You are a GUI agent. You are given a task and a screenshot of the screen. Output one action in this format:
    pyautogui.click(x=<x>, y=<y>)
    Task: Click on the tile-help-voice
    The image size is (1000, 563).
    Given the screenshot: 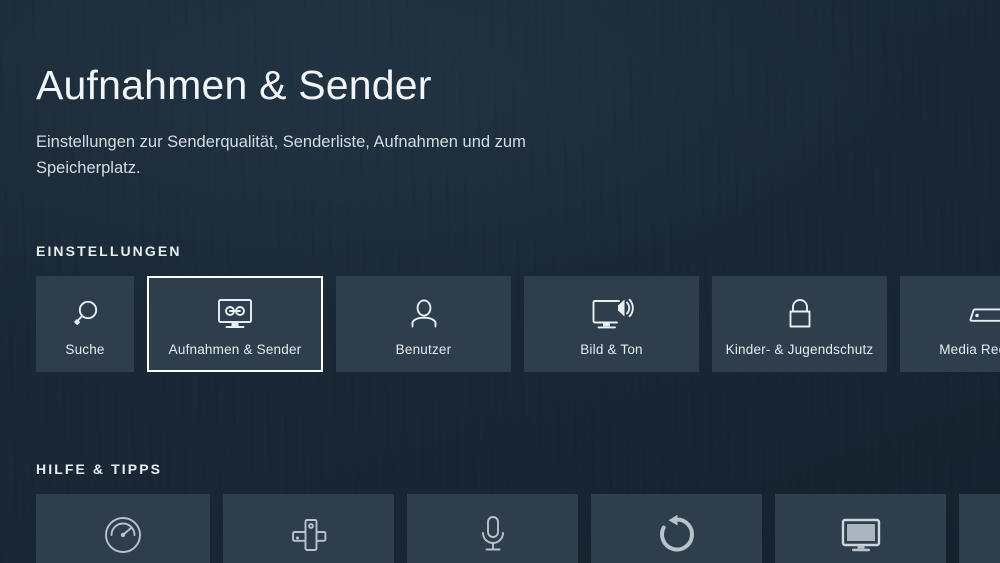 What is the action you would take?
    pyautogui.click(x=492, y=528)
    